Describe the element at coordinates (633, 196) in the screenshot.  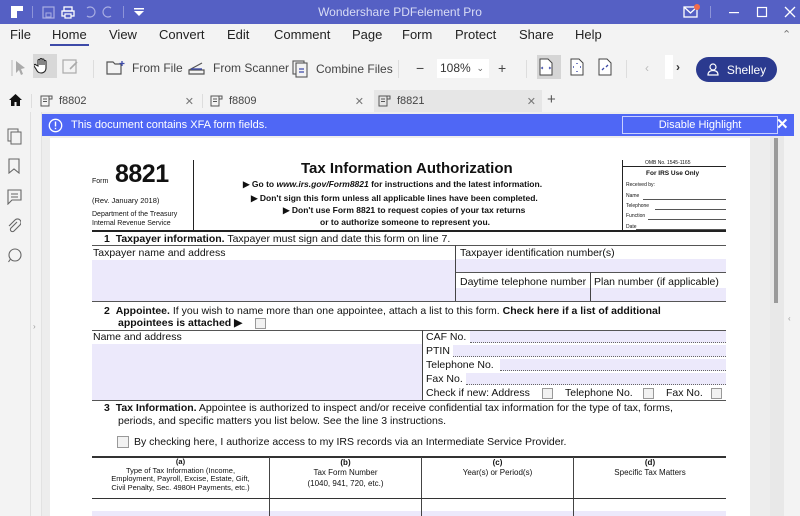
I see `irs-name-label: Name` at that location.